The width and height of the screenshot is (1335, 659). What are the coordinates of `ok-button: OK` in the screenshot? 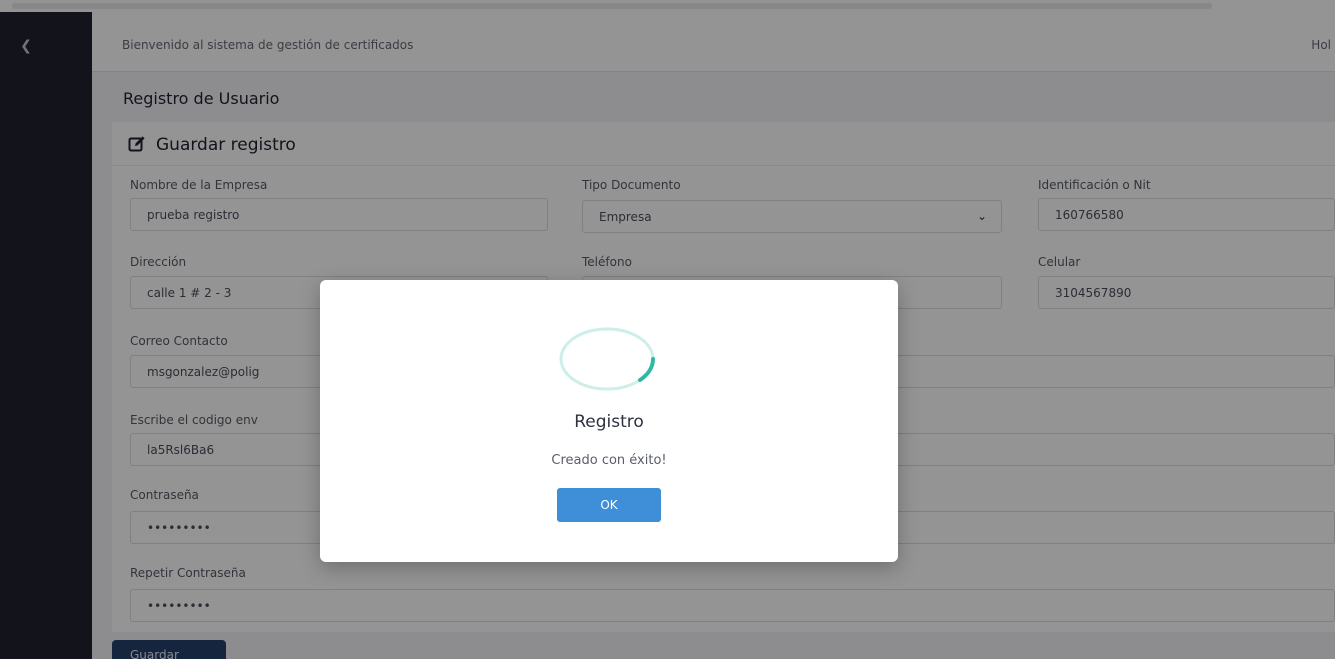 It's located at (609, 505).